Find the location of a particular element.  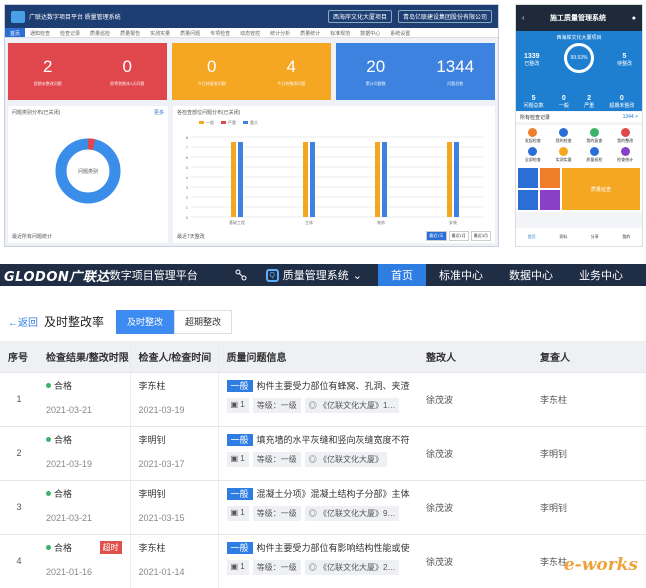

dashboard-nav-item: 首页 is located at coordinates (15, 32).